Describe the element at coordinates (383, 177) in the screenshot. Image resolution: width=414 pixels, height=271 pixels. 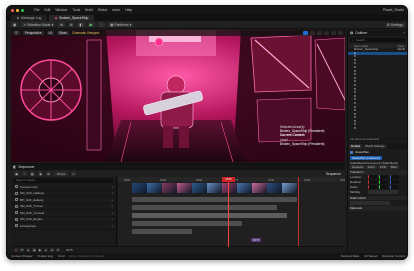
I see `location-y-input` at that location.